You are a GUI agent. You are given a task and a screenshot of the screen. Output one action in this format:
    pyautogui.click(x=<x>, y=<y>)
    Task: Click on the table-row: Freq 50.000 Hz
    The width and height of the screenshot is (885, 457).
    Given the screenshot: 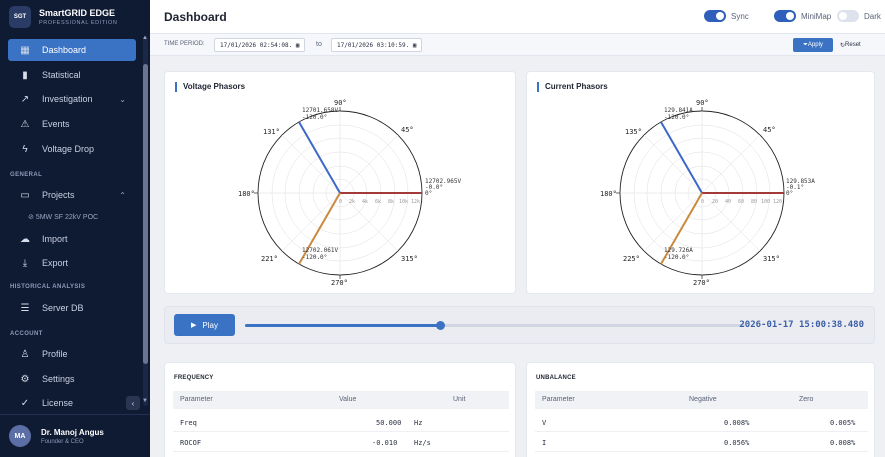 What is the action you would take?
    pyautogui.click(x=341, y=423)
    